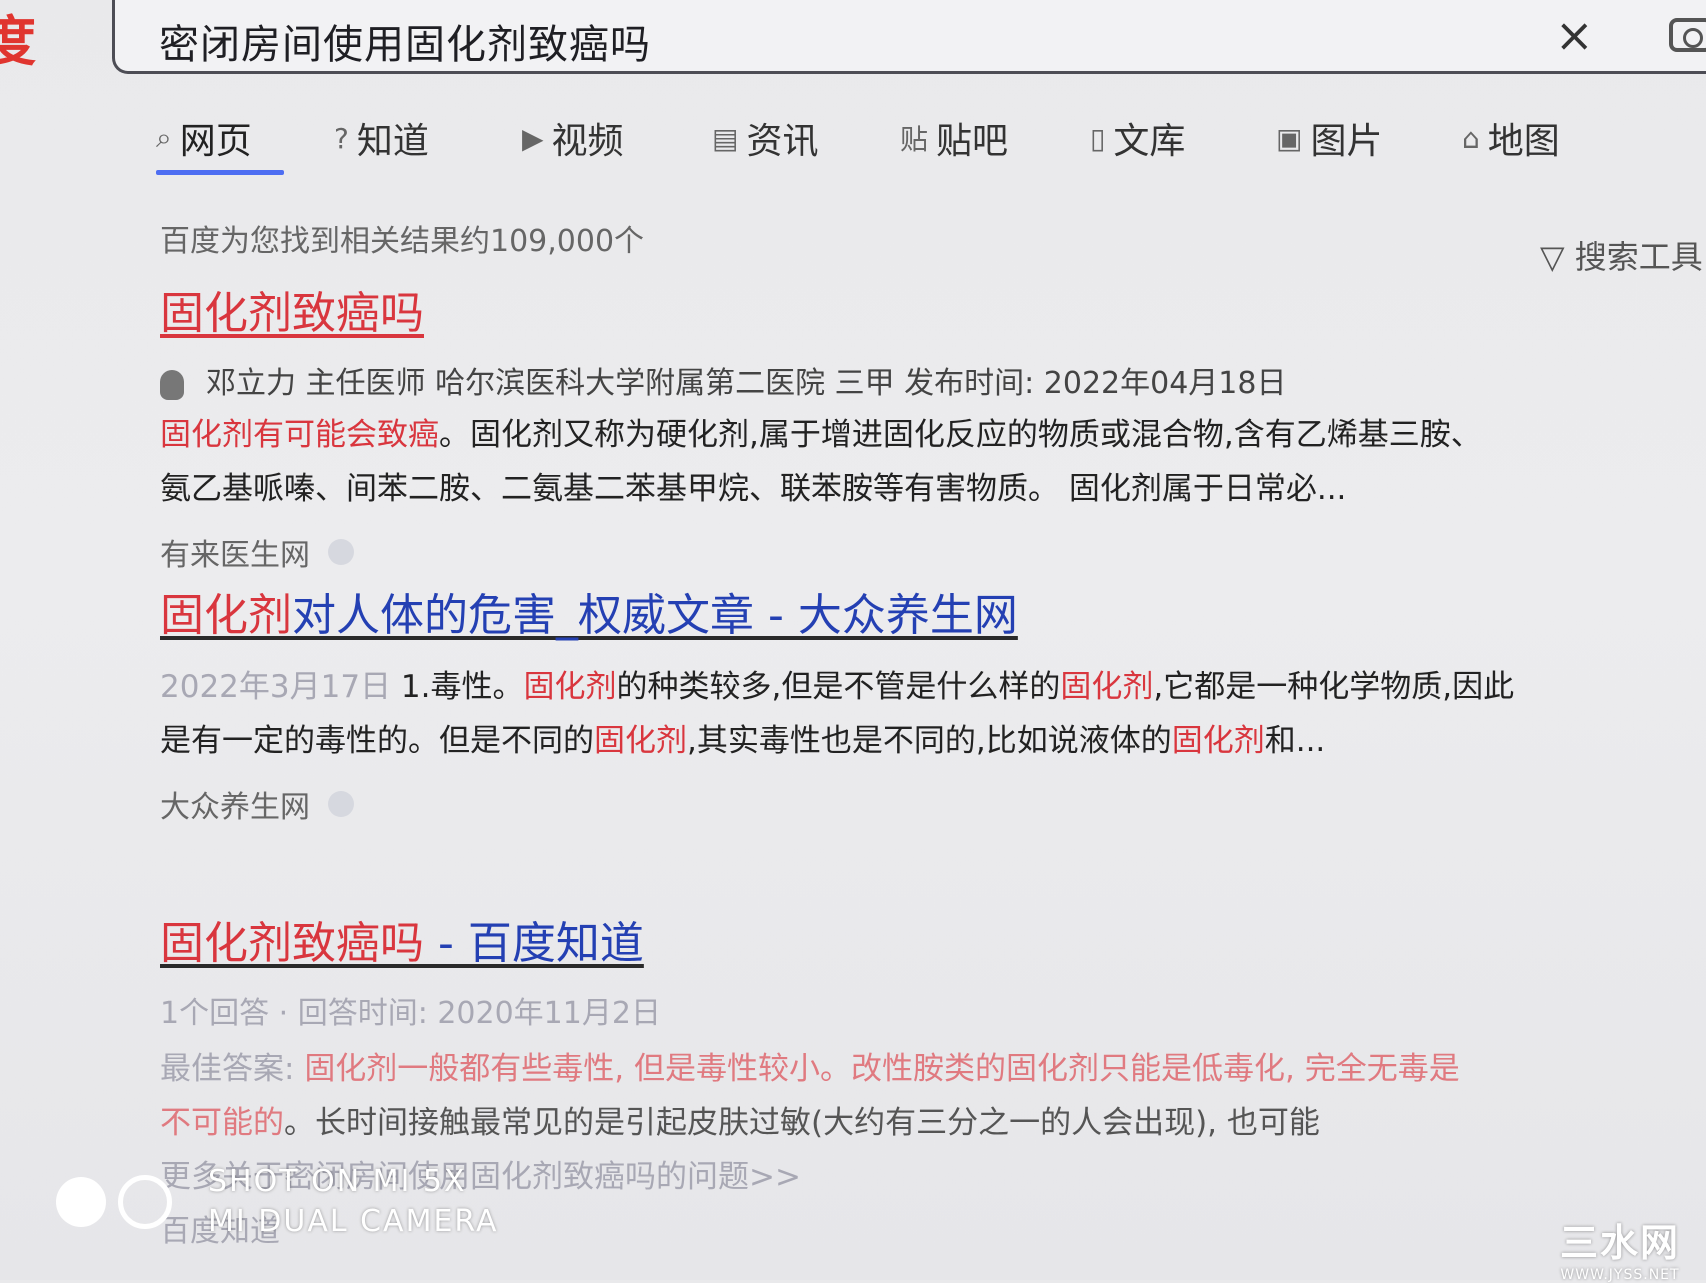 This screenshot has width=1706, height=1283. I want to click on result-title-link: 固化剂致癌吗, so click(930, 314).